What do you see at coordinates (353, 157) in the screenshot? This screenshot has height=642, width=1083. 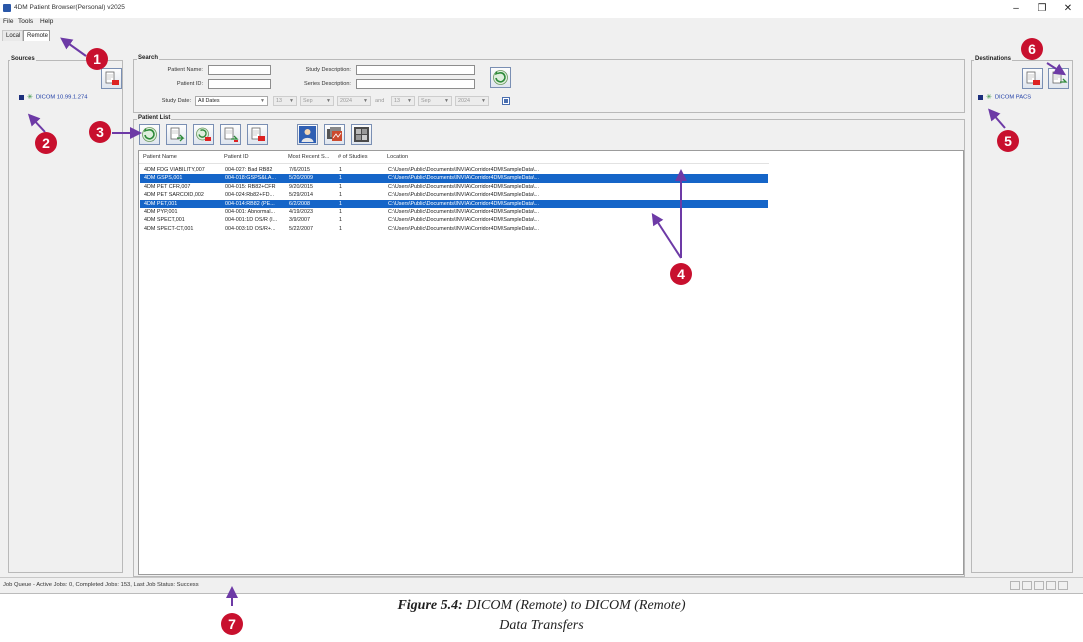 I see `column-header-num-studies: # of Studies` at bounding box center [353, 157].